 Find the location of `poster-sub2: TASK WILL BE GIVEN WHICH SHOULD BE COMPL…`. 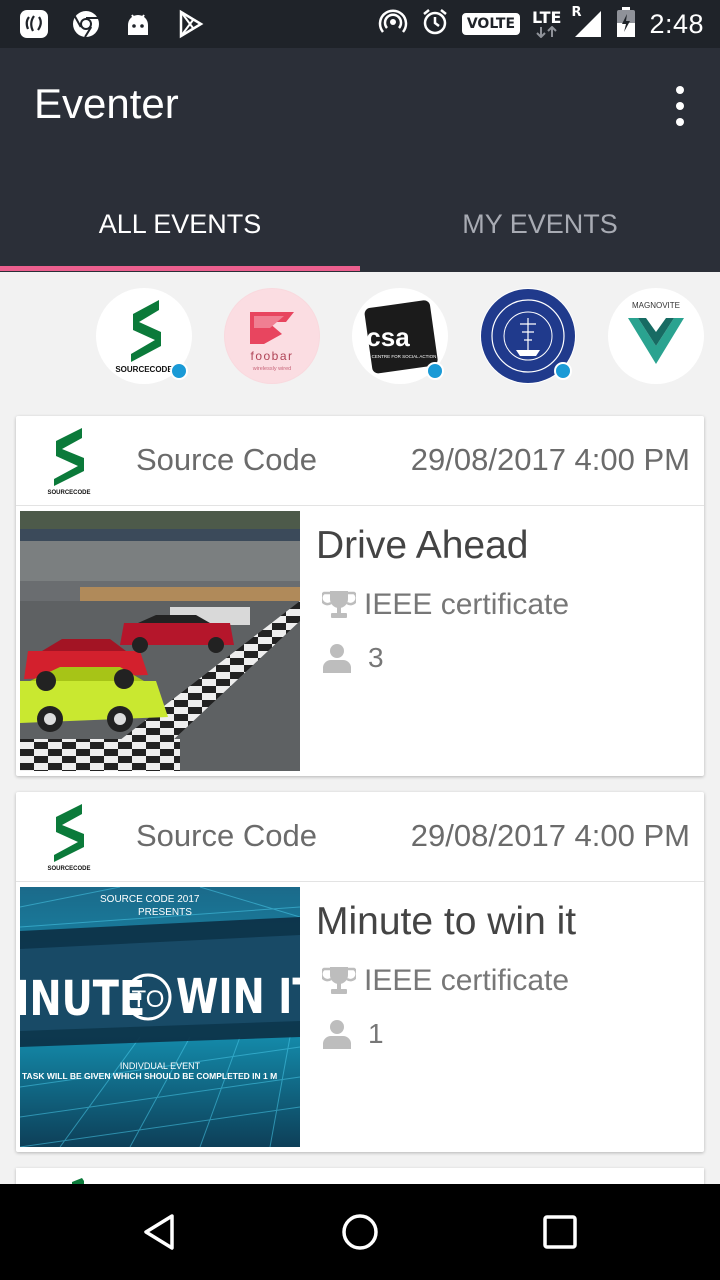

poster-sub2: TASK WILL BE GIVEN WHICH SHOULD BE COMPL… is located at coordinates (149, 1076).